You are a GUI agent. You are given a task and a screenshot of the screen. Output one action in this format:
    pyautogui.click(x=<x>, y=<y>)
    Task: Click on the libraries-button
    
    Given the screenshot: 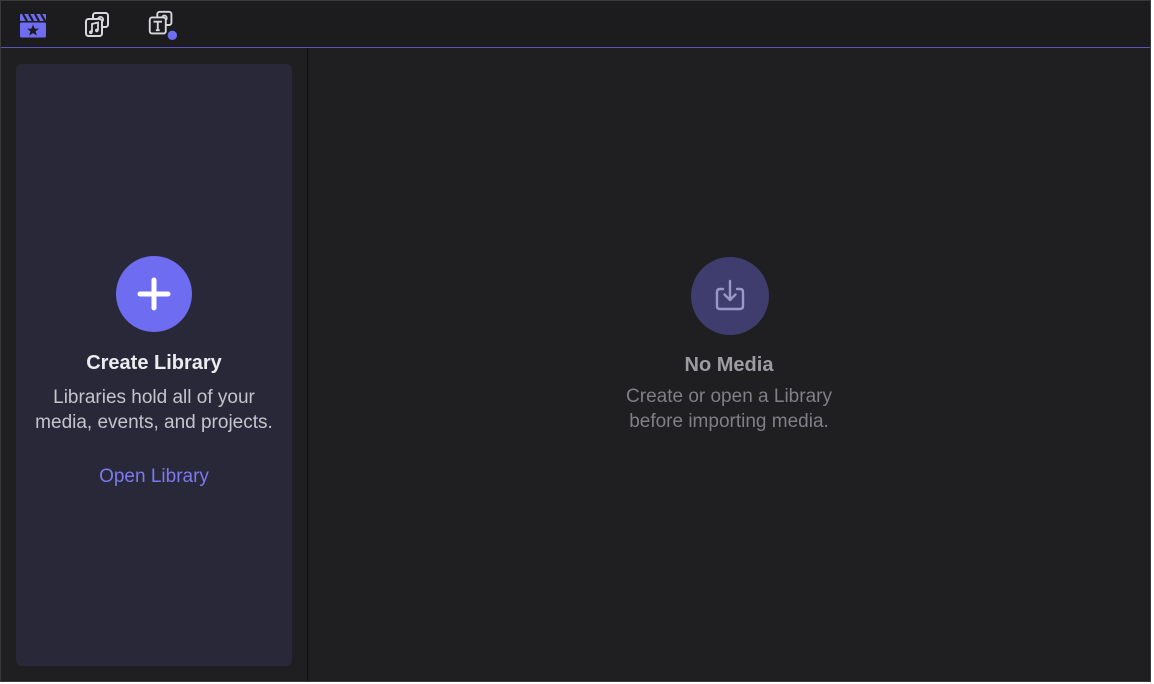 What is the action you would take?
    pyautogui.click(x=33, y=25)
    